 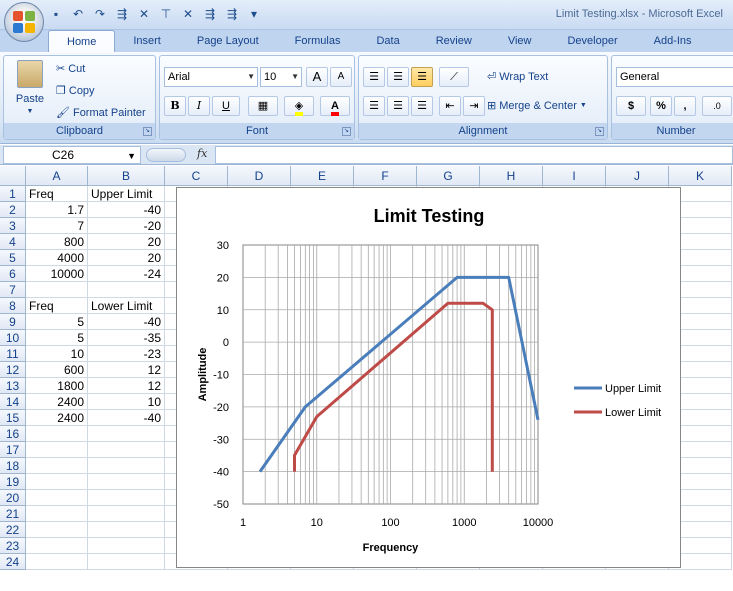 I want to click on cell-a13: 1800, so click(x=57, y=386).